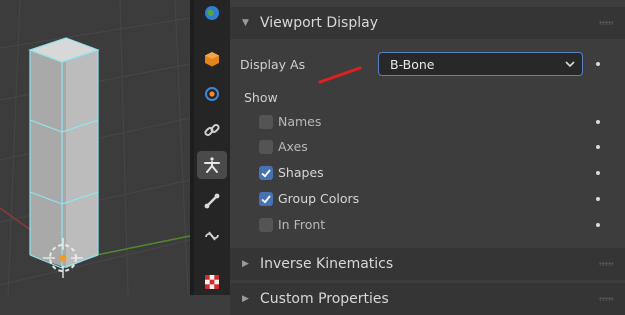 The height and width of the screenshot is (315, 625). What do you see at coordinates (212, 165) in the screenshot?
I see `armature-data-icon` at bounding box center [212, 165].